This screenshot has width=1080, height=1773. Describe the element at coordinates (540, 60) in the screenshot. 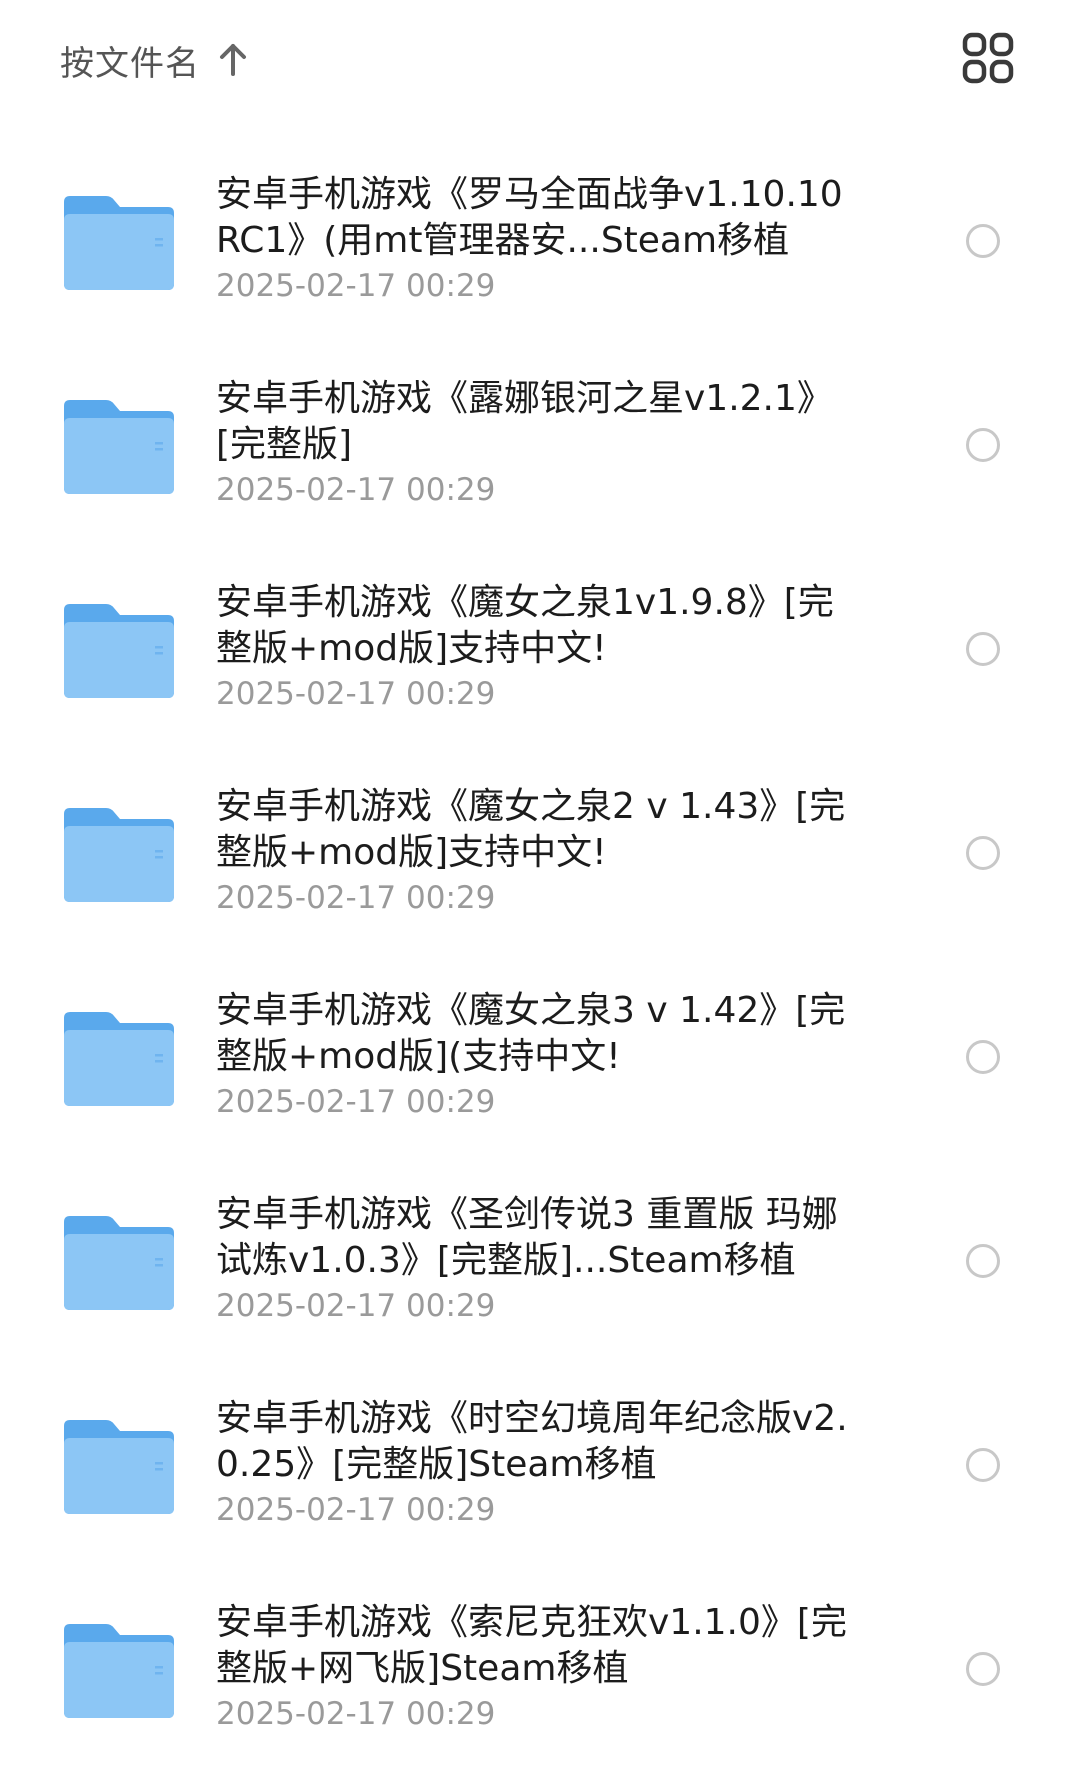

I see `list-header: 按文件名` at that location.